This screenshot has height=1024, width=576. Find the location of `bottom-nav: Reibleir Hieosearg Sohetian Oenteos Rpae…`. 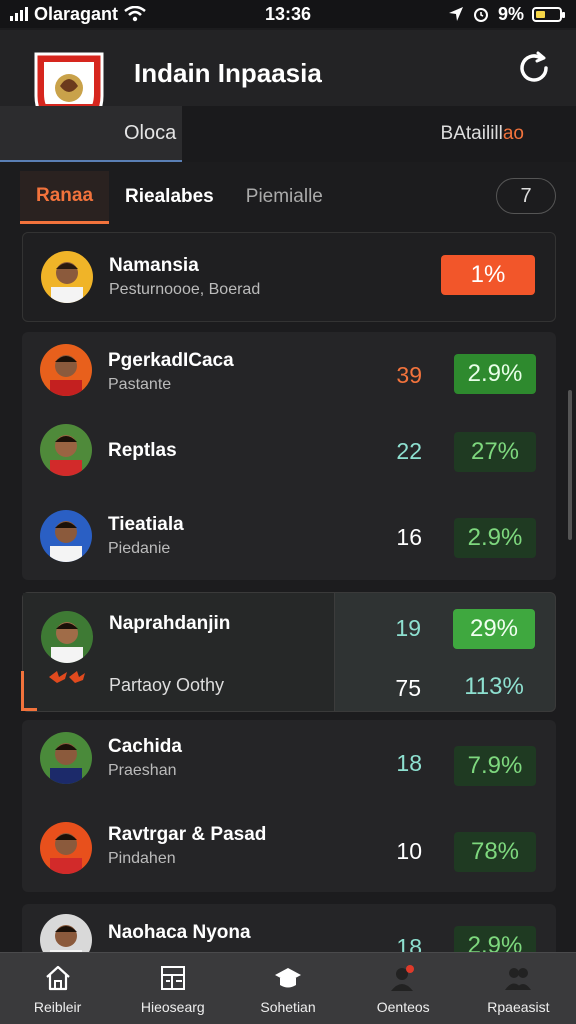

bottom-nav: Reibleir Hieosearg Sohetian Oenteos Rpae… is located at coordinates (288, 988).